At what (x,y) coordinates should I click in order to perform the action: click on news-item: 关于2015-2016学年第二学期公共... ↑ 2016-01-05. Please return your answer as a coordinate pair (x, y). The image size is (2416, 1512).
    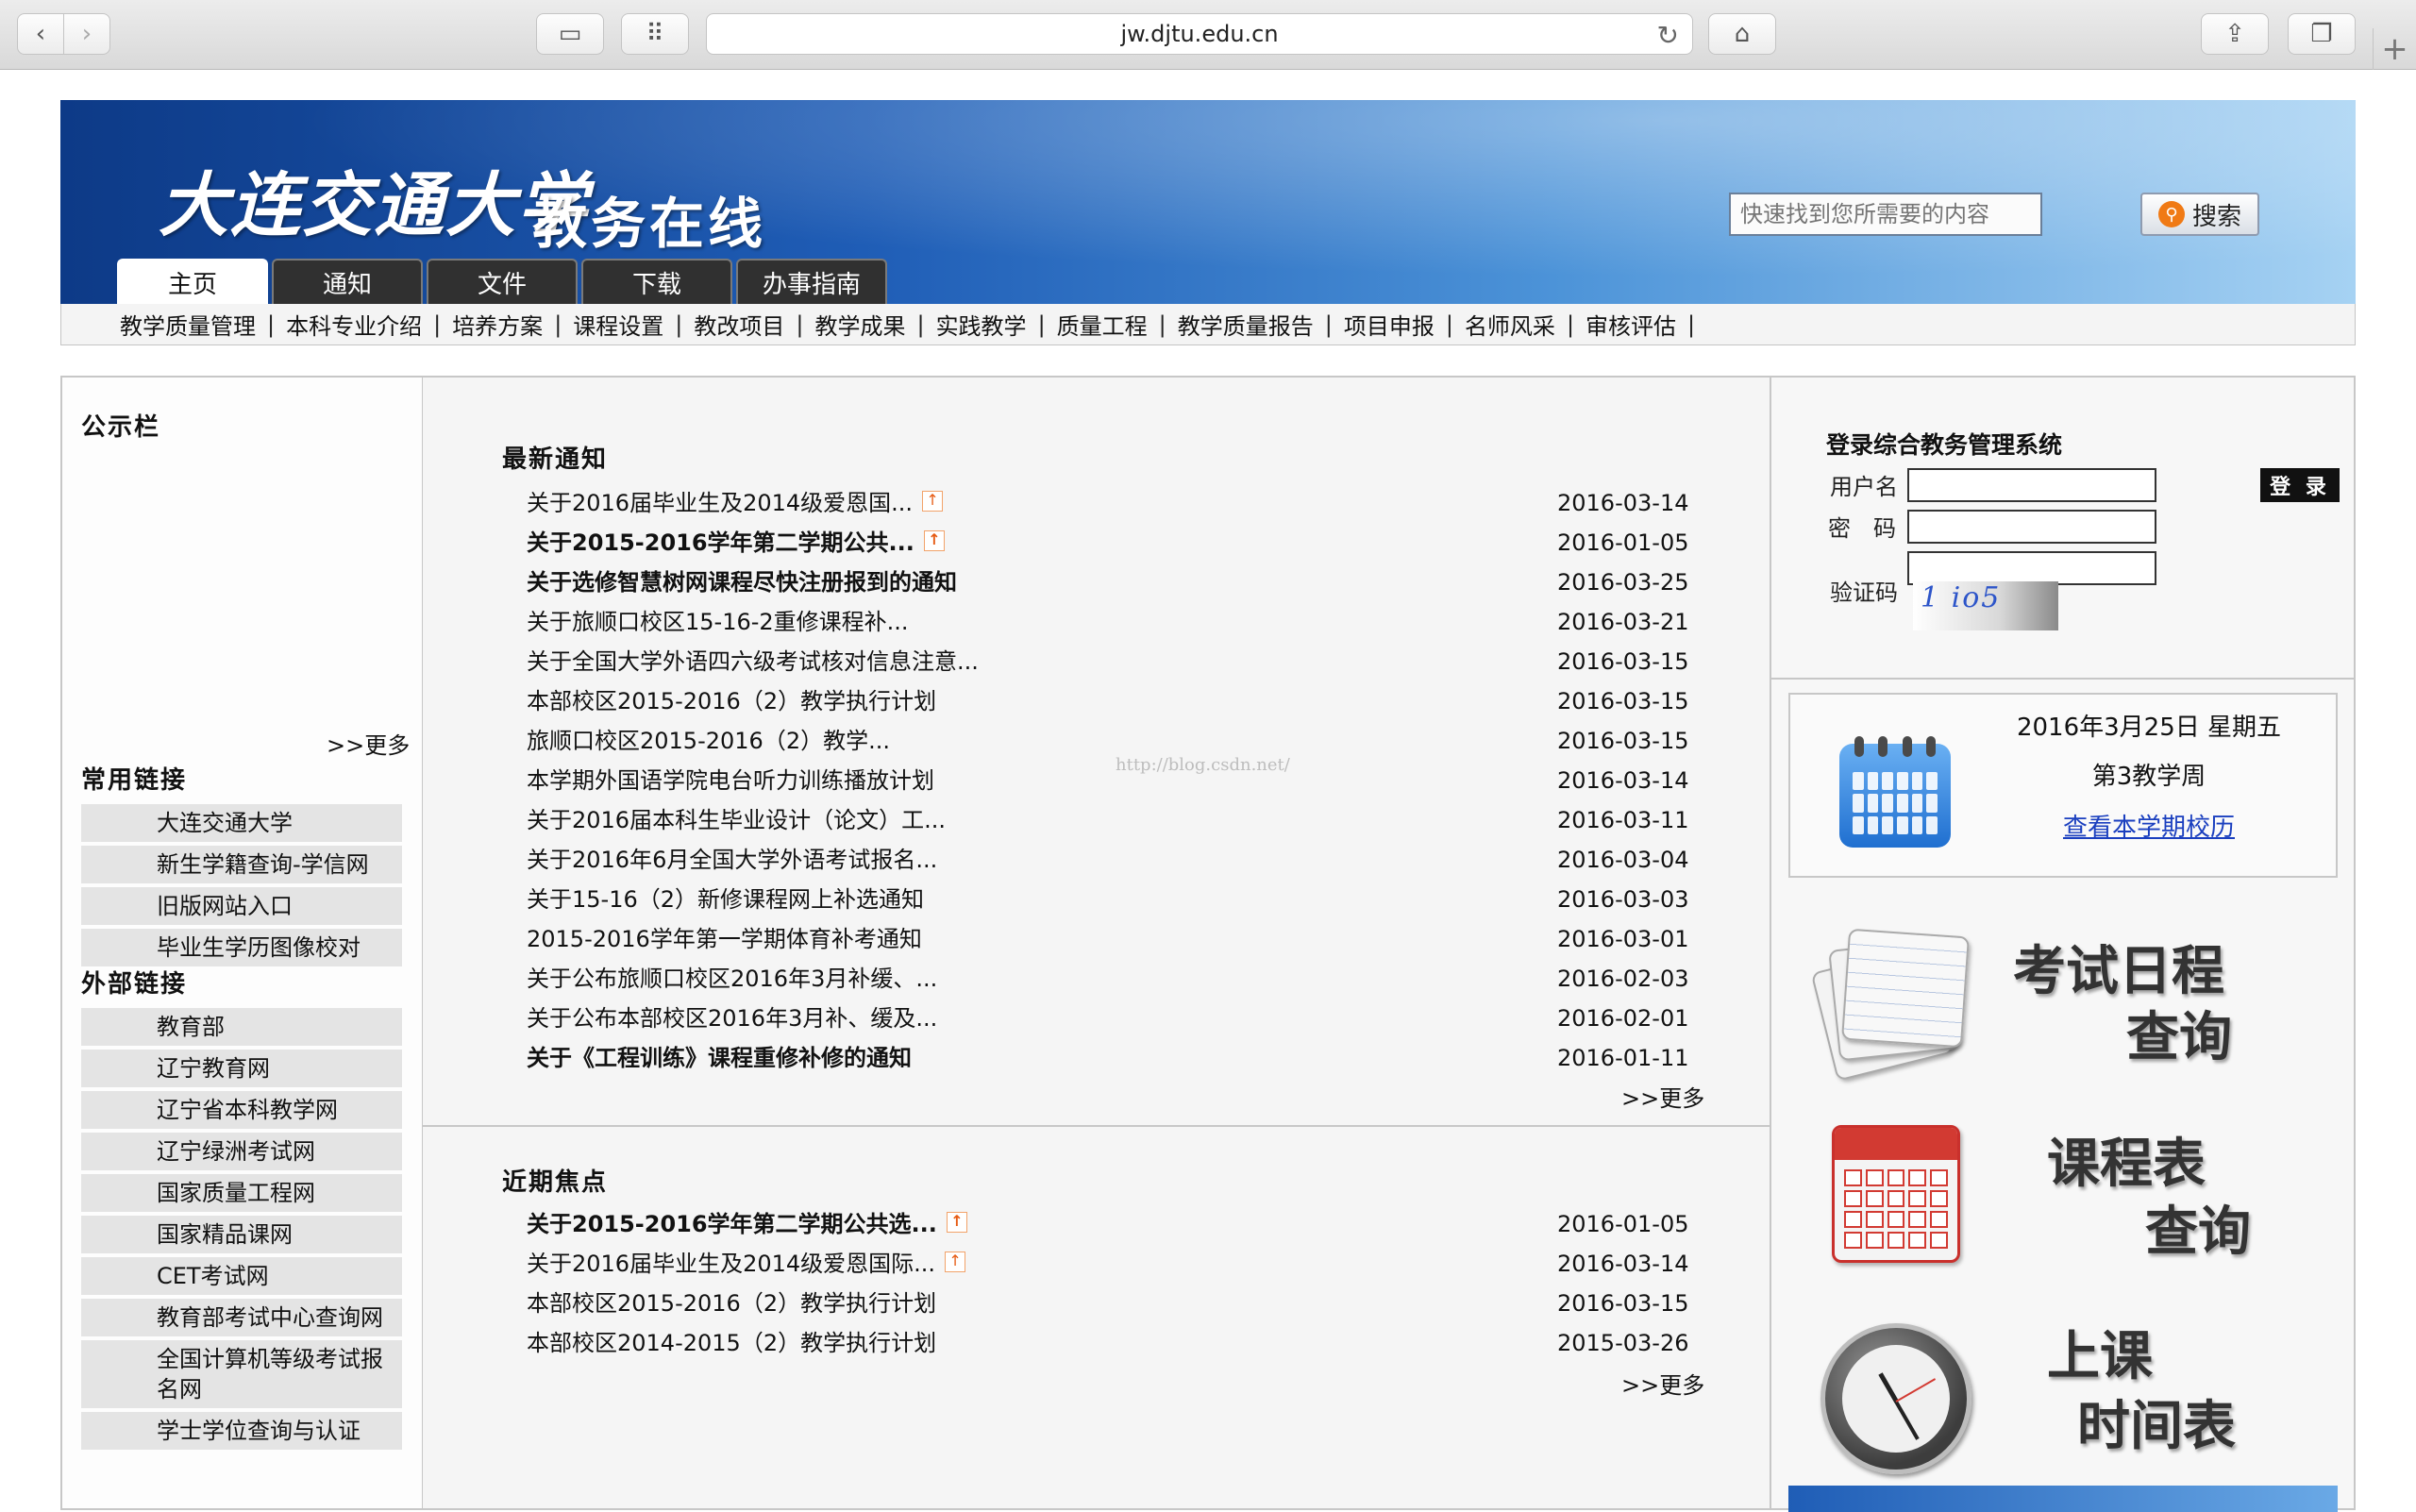
    Looking at the image, I should click on (1112, 543).